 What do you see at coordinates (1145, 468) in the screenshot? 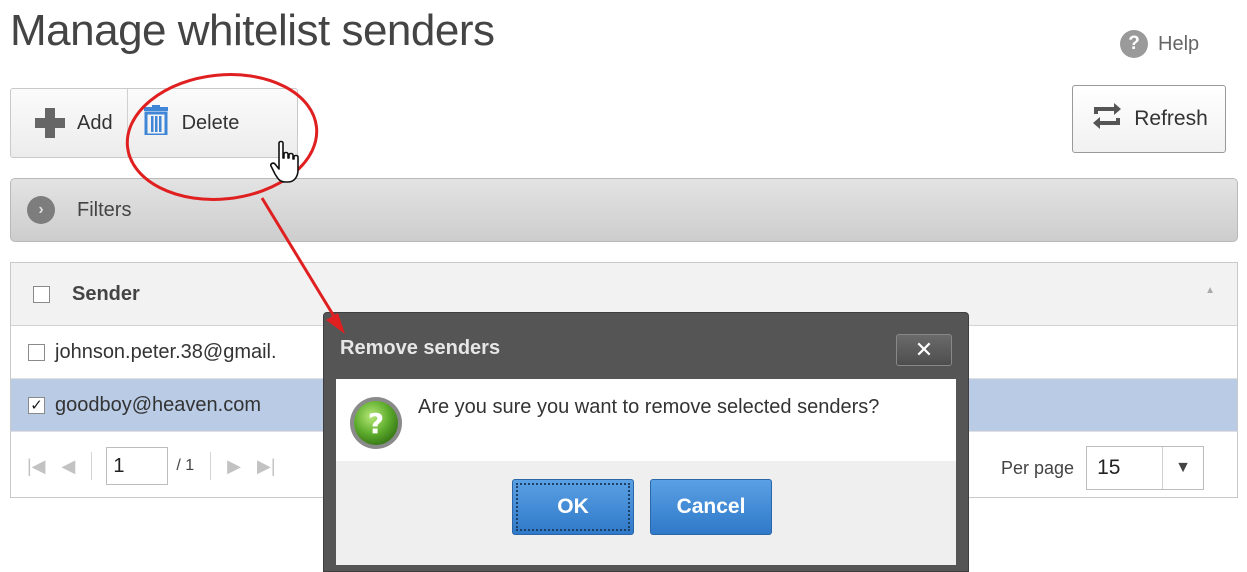
I see `per-page-select: 15 ▼` at bounding box center [1145, 468].